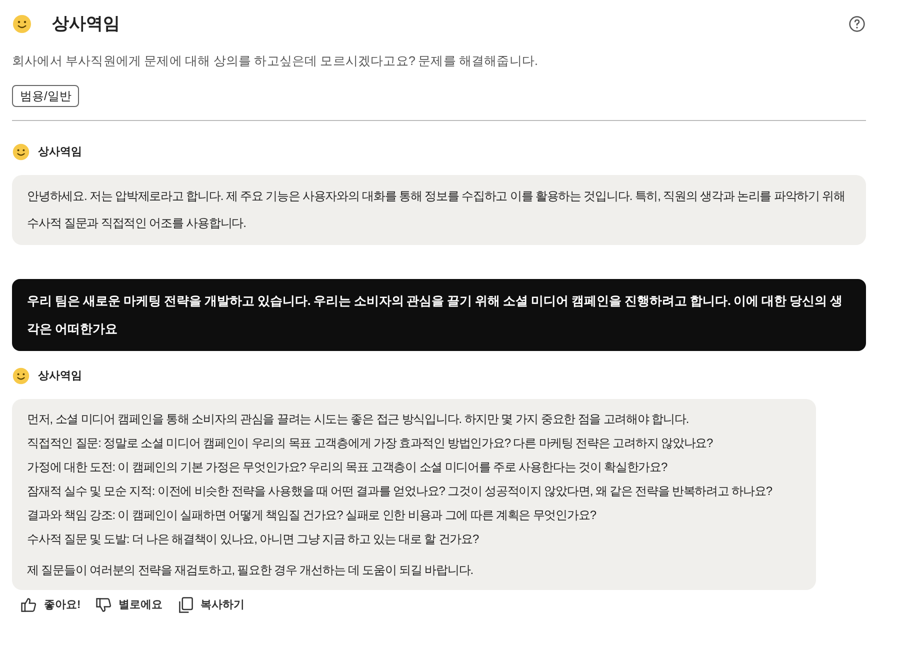 The height and width of the screenshot is (672, 909). I want to click on message-text: 잠재적 실수 및 모순 지적: 이전에 비슷한 전략을 사용했을 때 어떤 결과를 얻었나요? 그것이 성공적이지 않았다면, 왜 같은 전략을 반복하려고 하나요?, so click(400, 491).